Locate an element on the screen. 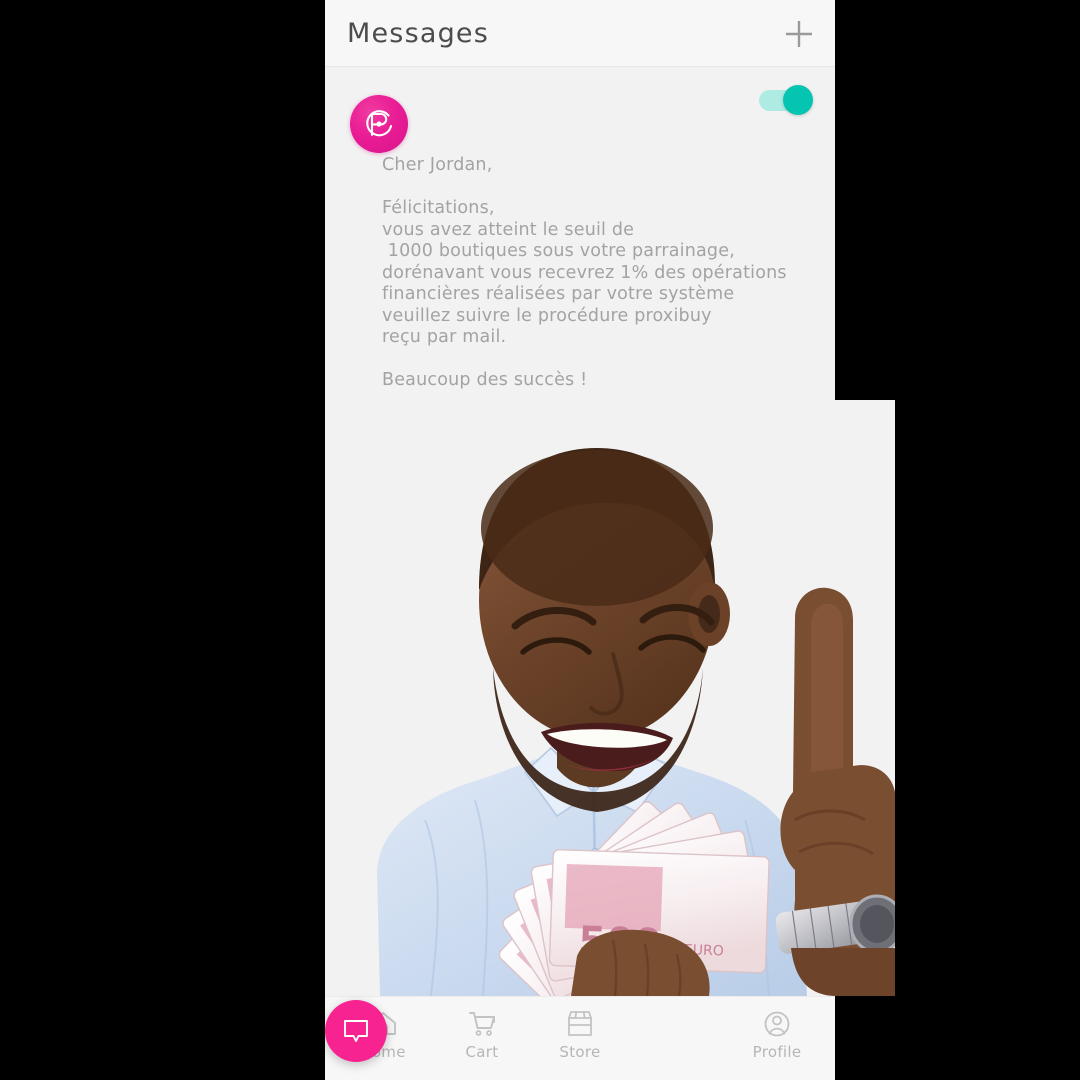 The image size is (1080, 1080). proxibuy-logo-icon is located at coordinates (379, 123).